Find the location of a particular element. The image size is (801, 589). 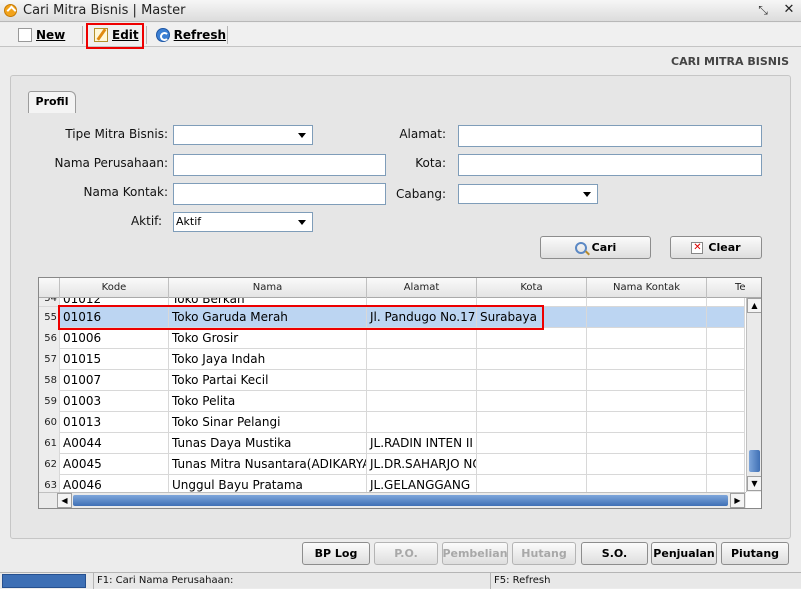

cell-kode: 01015 is located at coordinates (114, 359).